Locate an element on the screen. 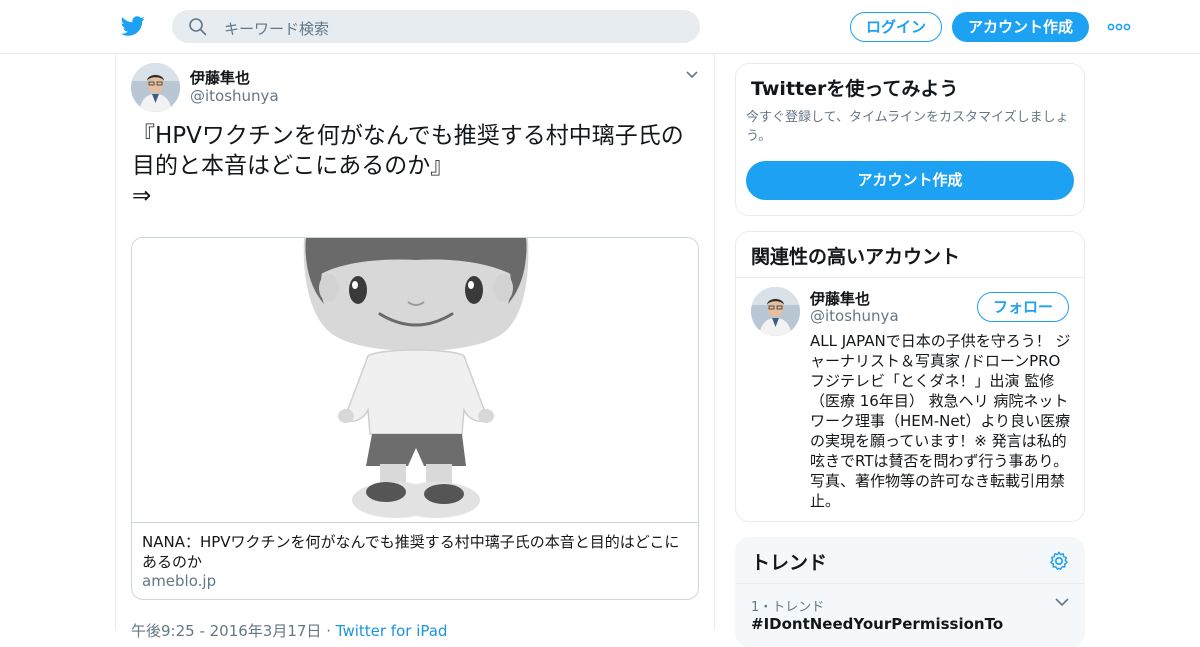 The width and height of the screenshot is (1200, 647). author-avatar is located at coordinates (155, 87).